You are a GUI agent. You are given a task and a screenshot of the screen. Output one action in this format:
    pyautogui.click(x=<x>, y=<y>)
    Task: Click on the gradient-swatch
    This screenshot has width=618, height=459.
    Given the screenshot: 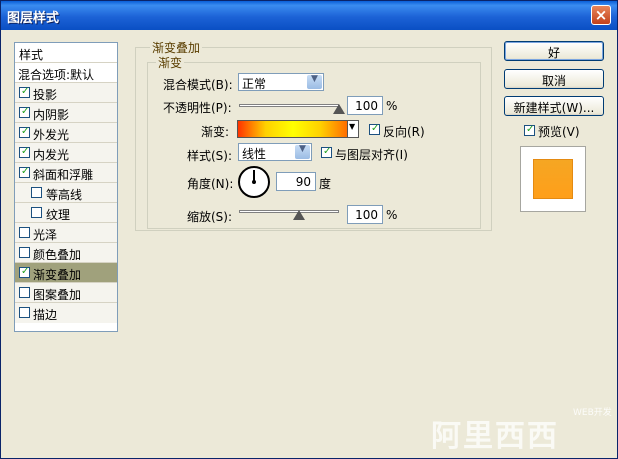 What is the action you would take?
    pyautogui.click(x=293, y=129)
    